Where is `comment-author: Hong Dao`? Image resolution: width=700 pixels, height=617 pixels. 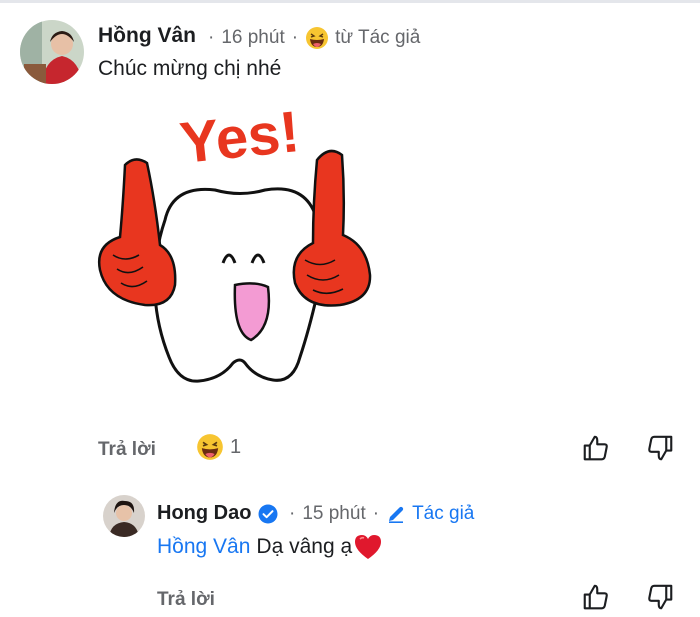
comment-author: Hong Dao is located at coordinates (217, 513).